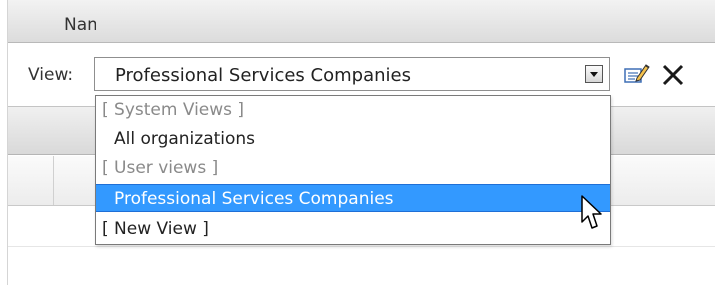 Image resolution: width=715 pixels, height=285 pixels. I want to click on edit-view-icon, so click(637, 74).